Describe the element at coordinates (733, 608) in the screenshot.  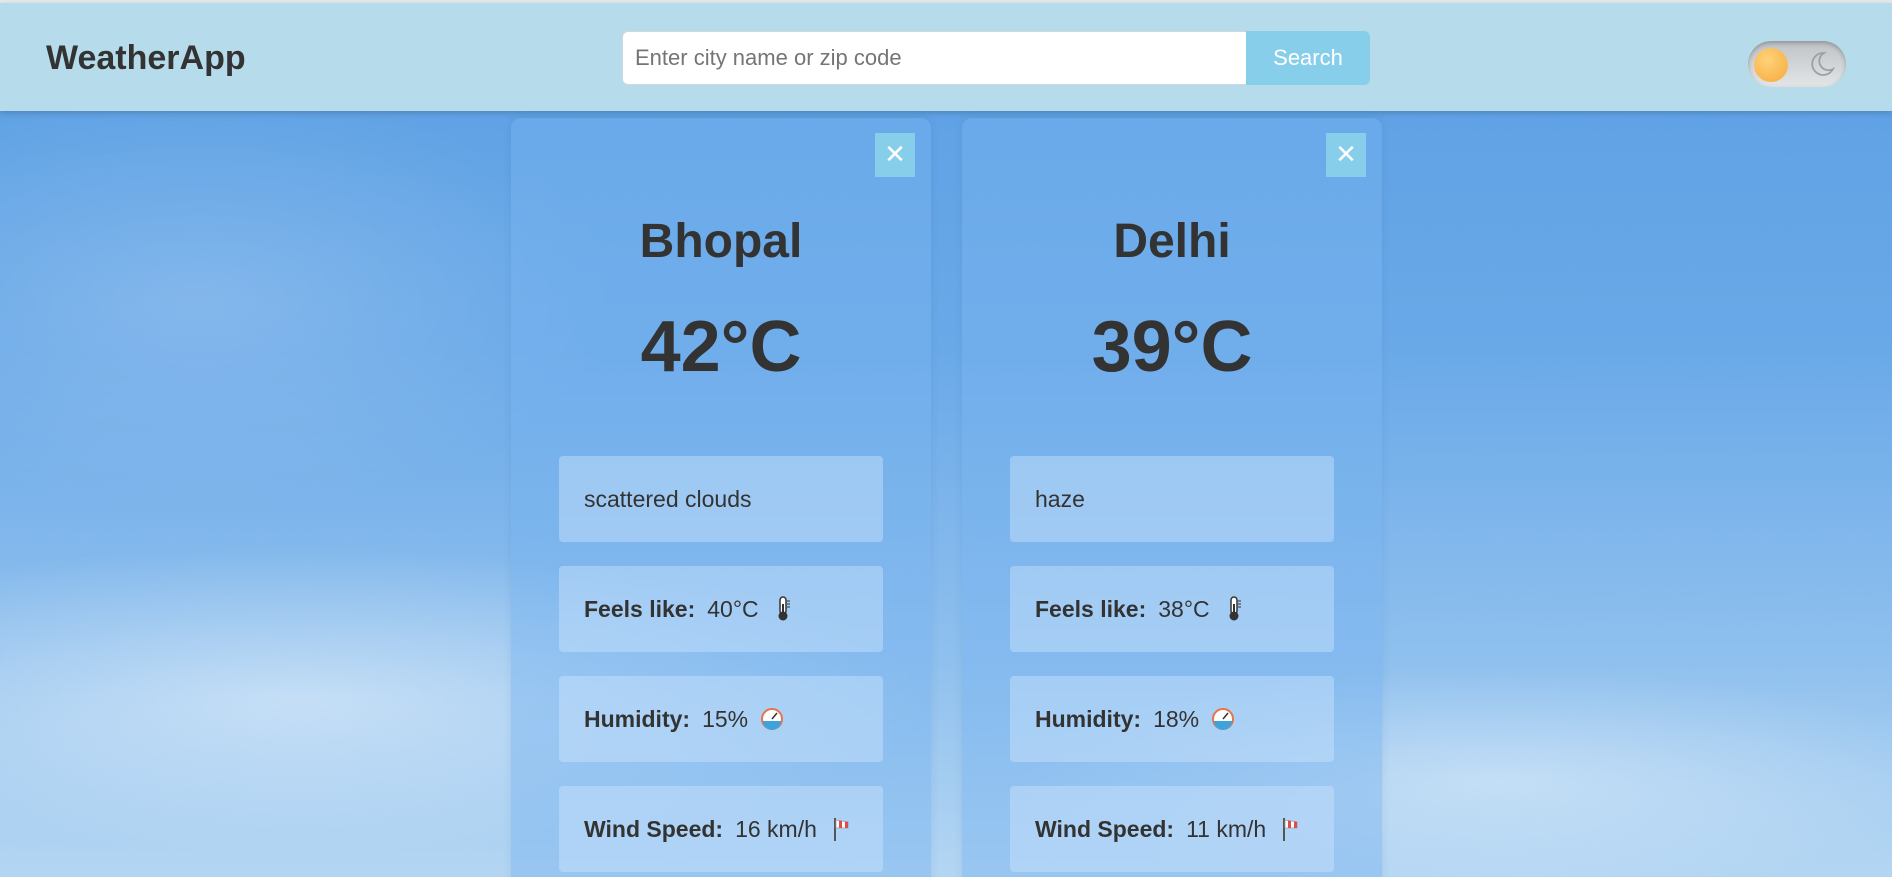
I see `feels-like-value: 40°C` at that location.